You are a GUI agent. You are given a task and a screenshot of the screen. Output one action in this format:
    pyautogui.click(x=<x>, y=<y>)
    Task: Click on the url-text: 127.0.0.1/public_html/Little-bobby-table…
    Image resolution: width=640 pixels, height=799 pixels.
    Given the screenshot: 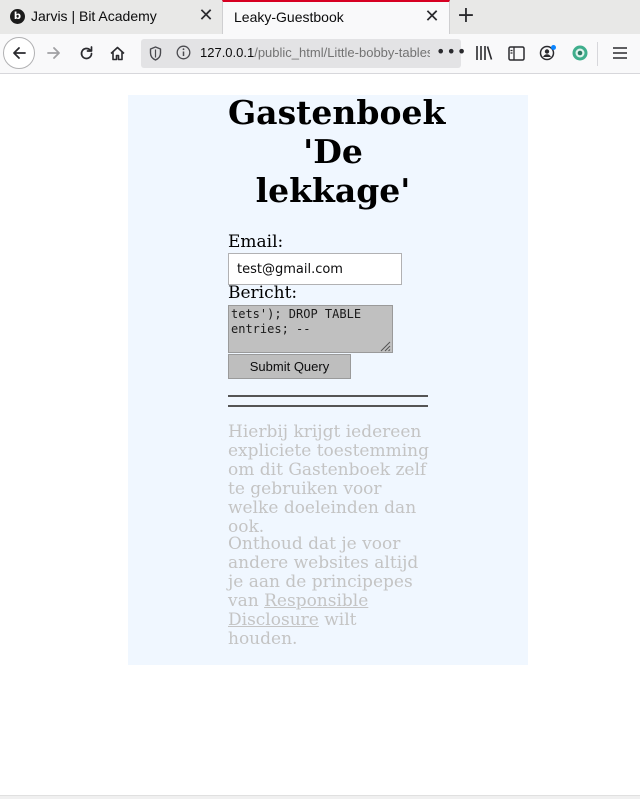 What is the action you would take?
    pyautogui.click(x=315, y=52)
    